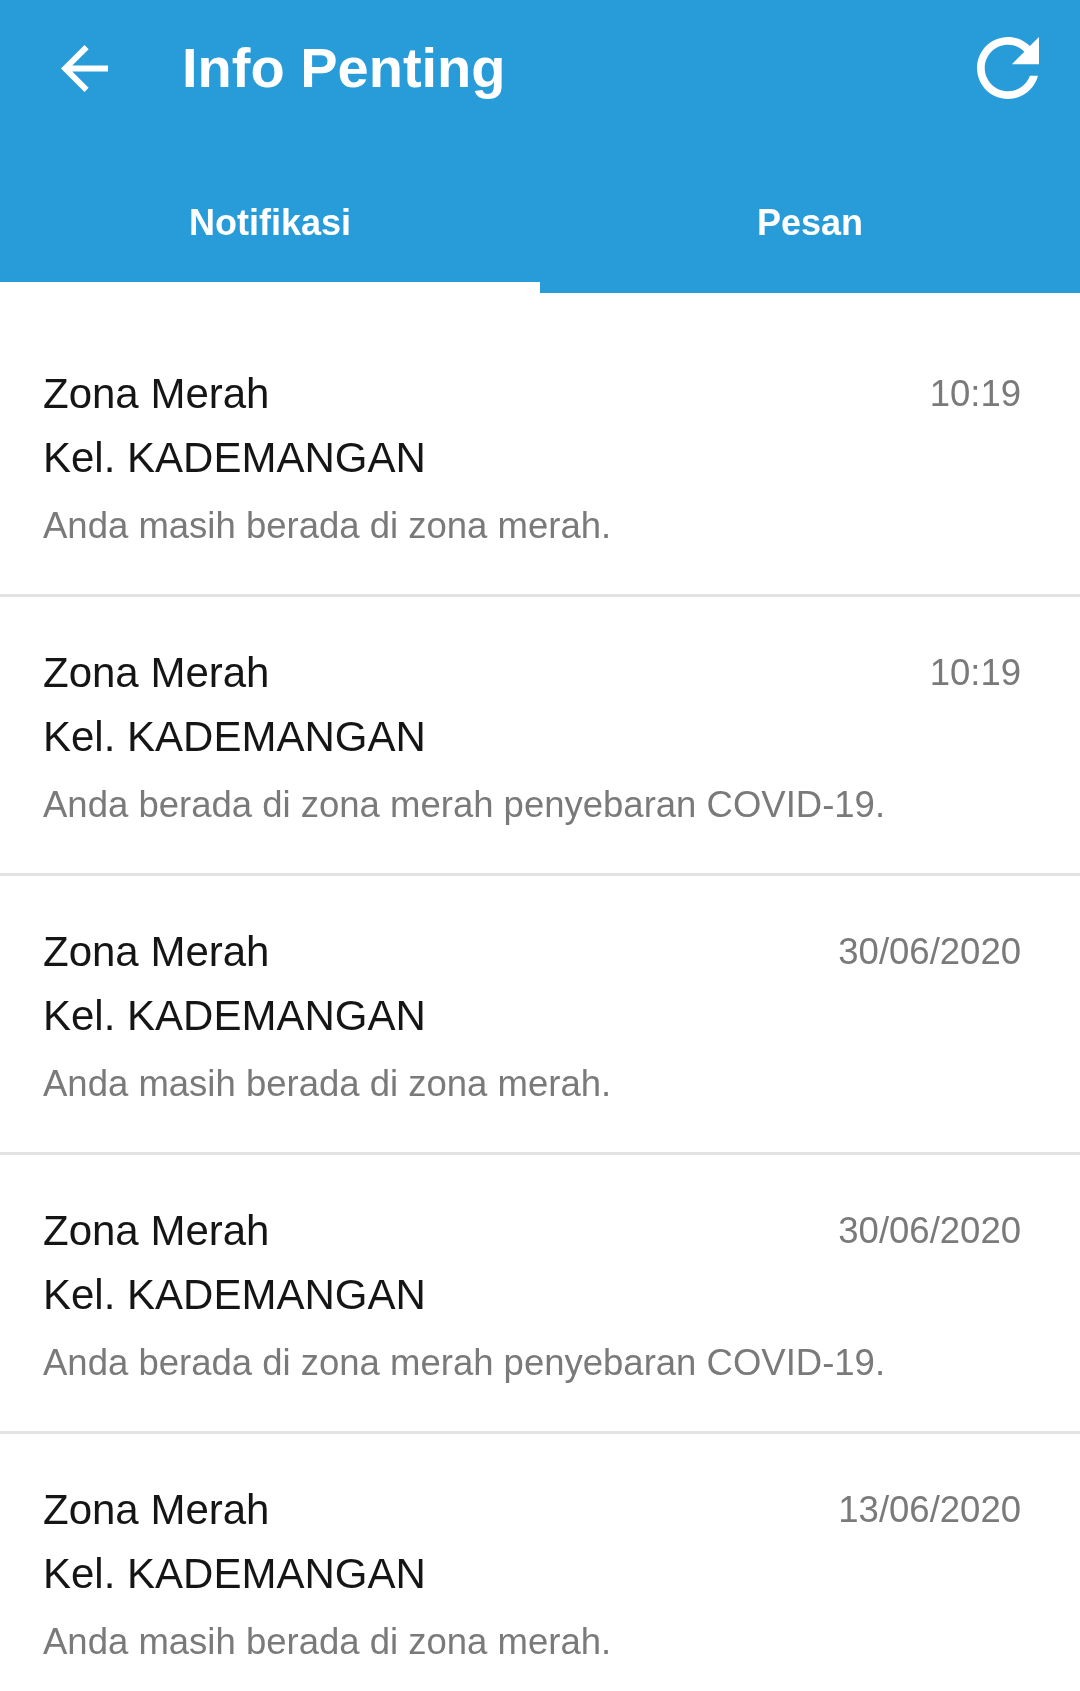  I want to click on back-arrow-icon, so click(84, 68).